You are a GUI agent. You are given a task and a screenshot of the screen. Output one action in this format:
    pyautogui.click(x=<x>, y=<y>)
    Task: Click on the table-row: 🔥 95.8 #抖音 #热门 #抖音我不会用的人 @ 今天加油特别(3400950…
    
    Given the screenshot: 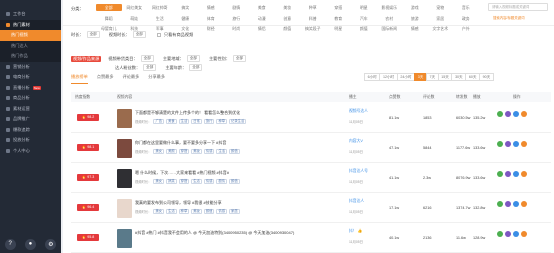 What is the action you would take?
    pyautogui.click(x=311, y=238)
    